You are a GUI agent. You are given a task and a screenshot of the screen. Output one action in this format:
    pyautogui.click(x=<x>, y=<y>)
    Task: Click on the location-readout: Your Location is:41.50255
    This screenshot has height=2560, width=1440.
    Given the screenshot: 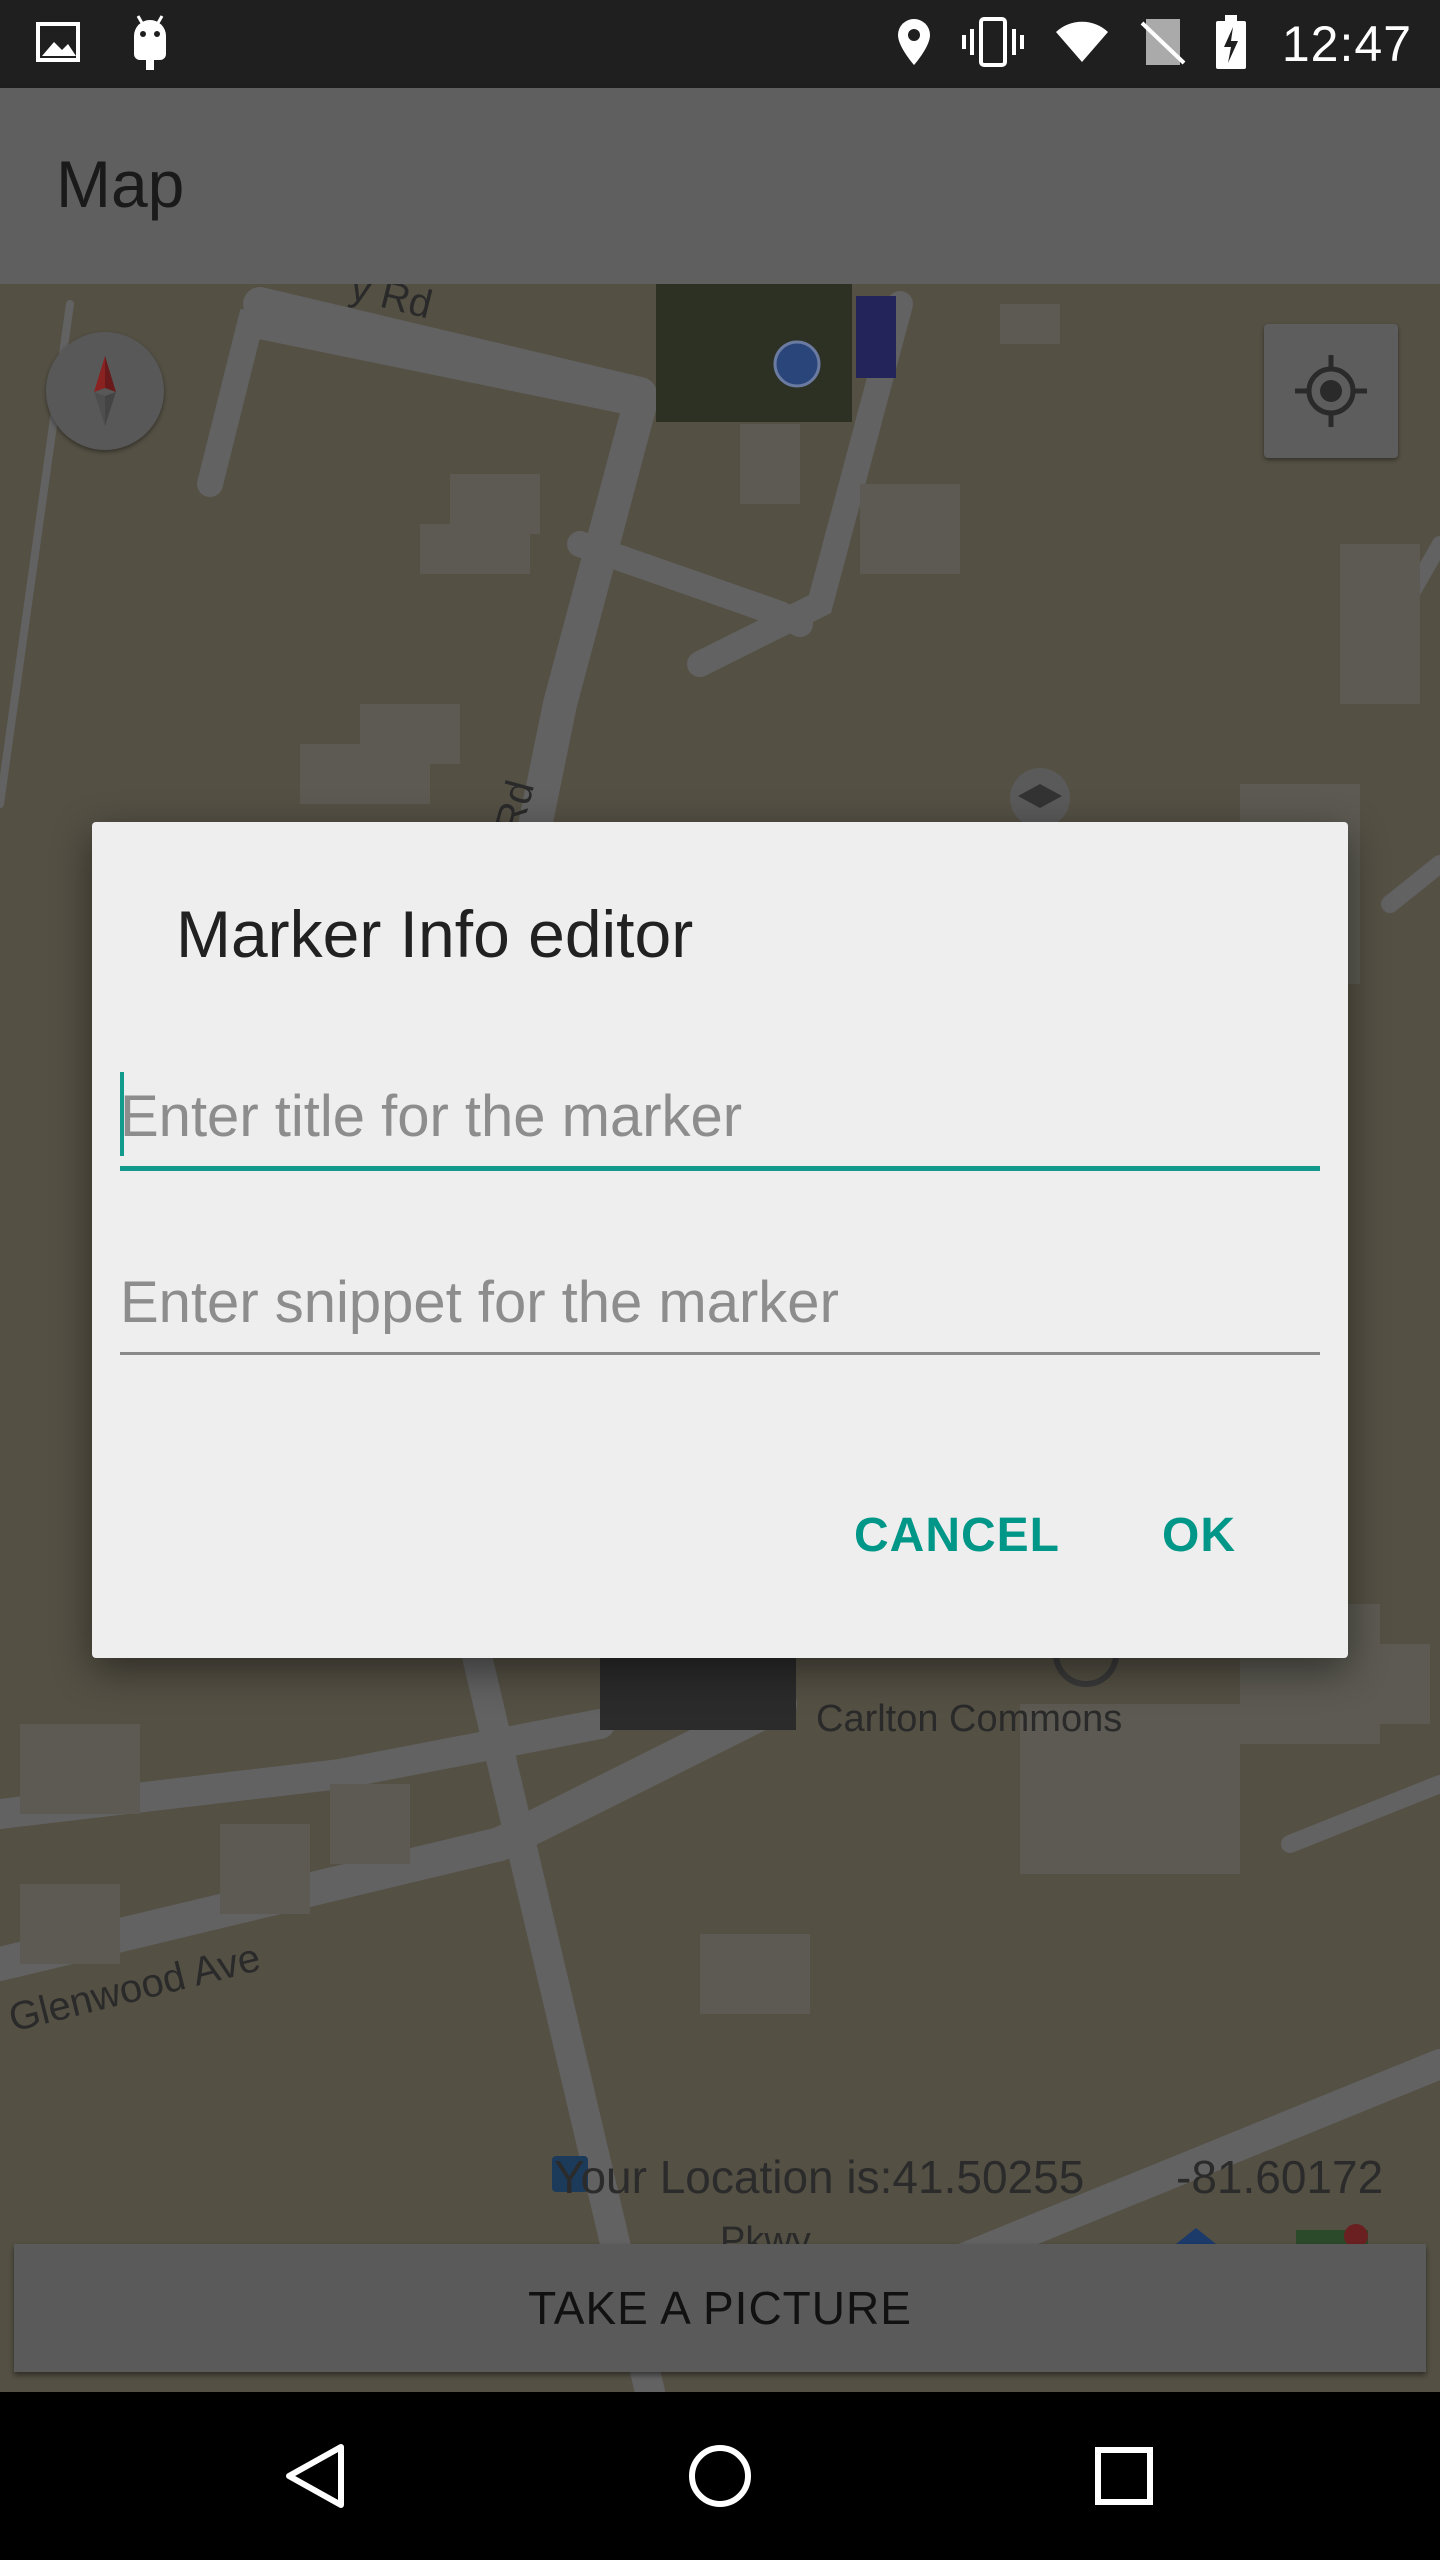 What is the action you would take?
    pyautogui.click(x=819, y=2177)
    